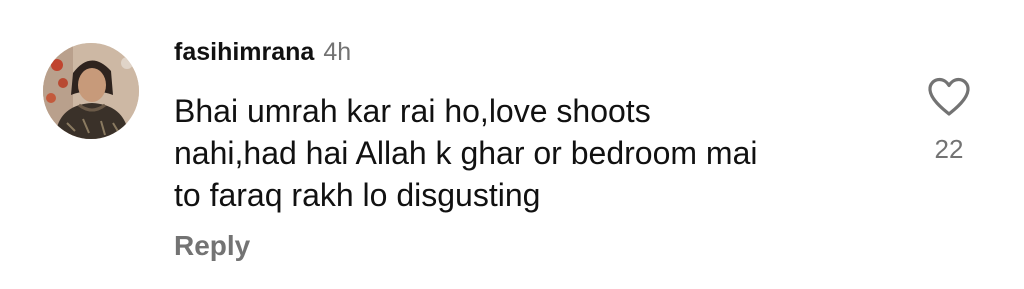 The image size is (1024, 289). I want to click on comment-text-line: to faraq rakh lo disgusting, so click(357, 195).